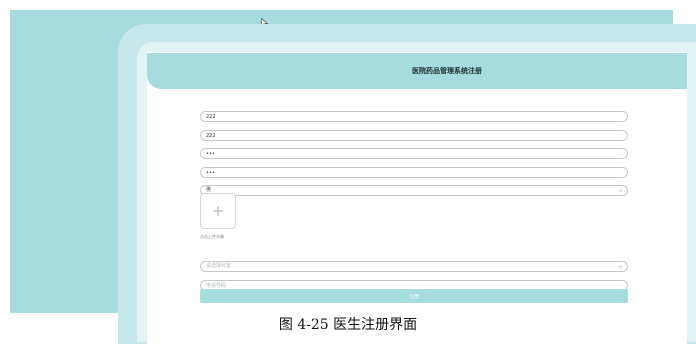  What do you see at coordinates (414, 116) in the screenshot?
I see `username-input` at bounding box center [414, 116].